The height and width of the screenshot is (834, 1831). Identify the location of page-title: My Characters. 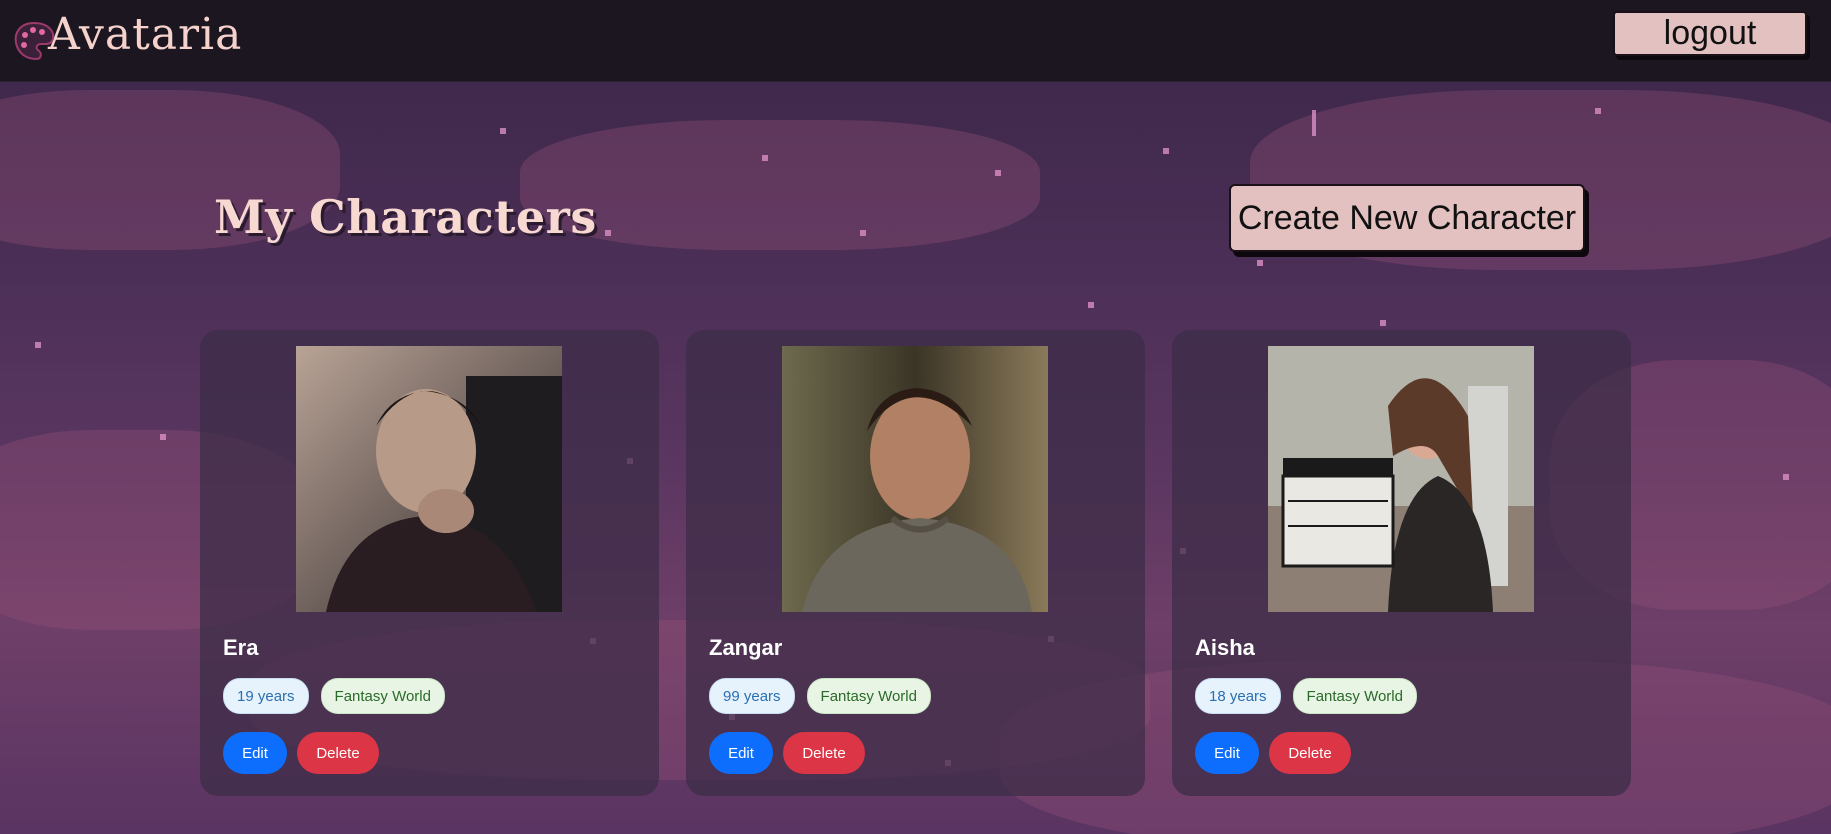
(405, 217).